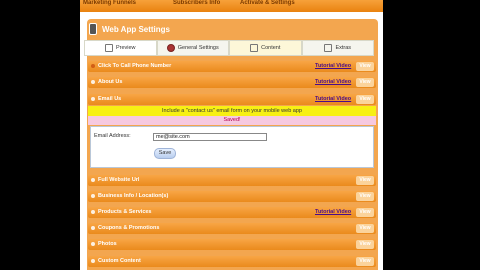 The width and height of the screenshot is (480, 270). I want to click on section-label: Email Us, so click(110, 99).